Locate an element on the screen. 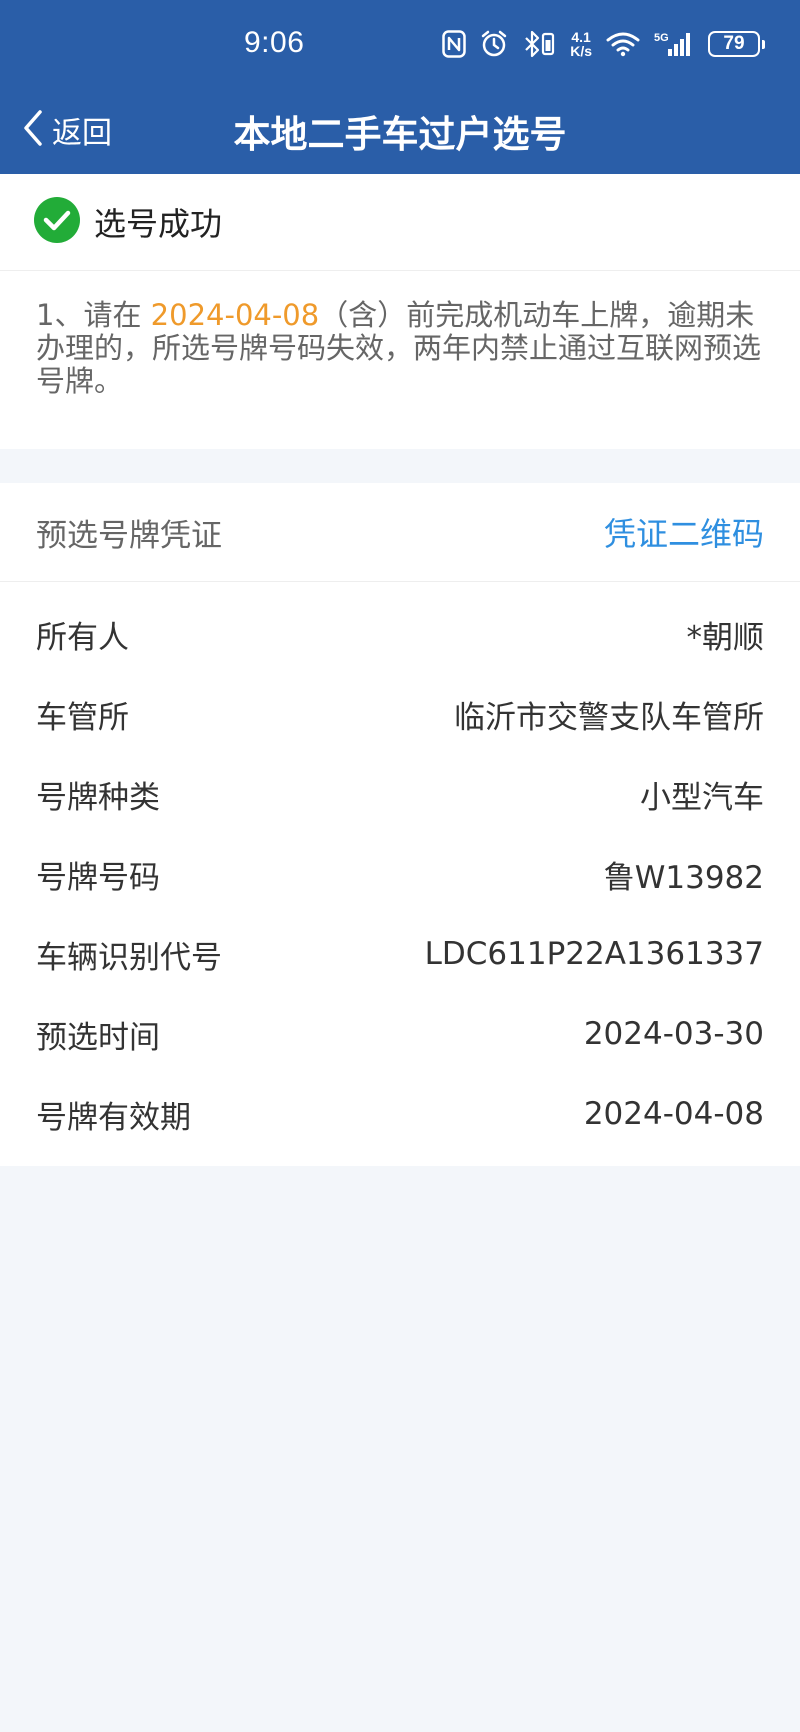 Image resolution: width=800 pixels, height=1732 pixels. detail-value: 临沂市交警支队车管所 is located at coordinates (609, 717).